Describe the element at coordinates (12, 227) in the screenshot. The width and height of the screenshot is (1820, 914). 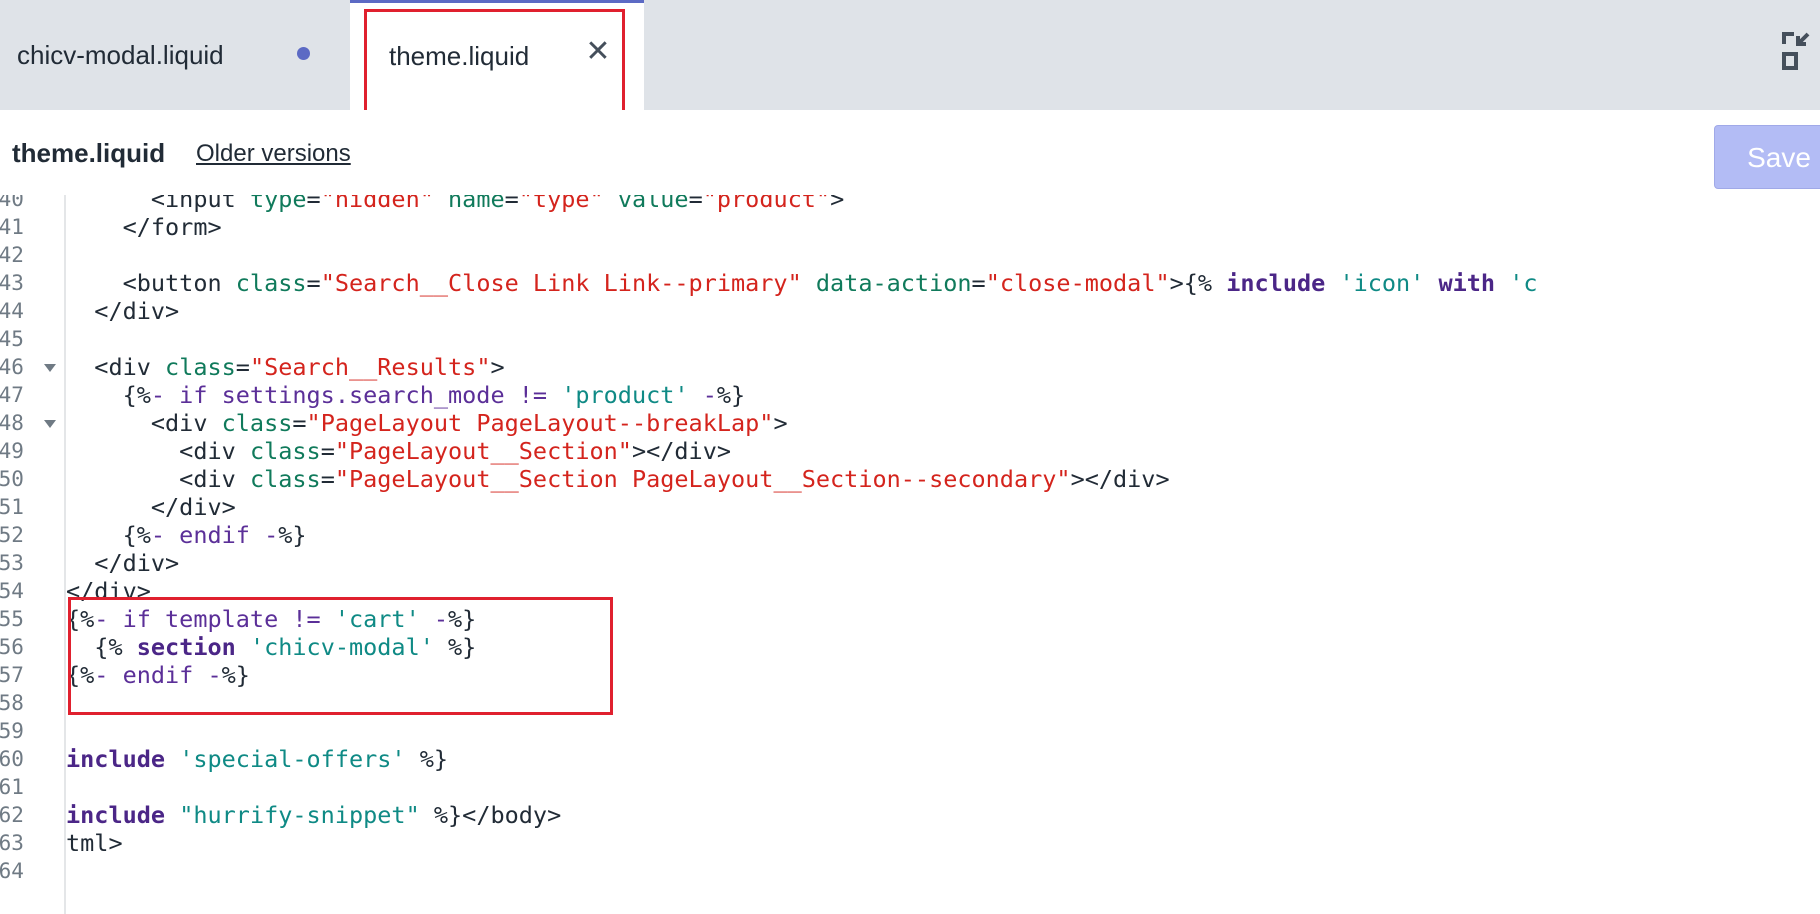
I see `line-number: 141` at that location.